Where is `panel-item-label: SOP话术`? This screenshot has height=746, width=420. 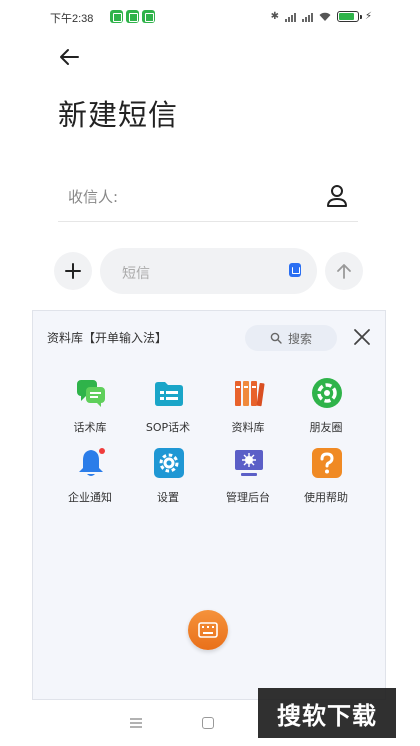
panel-item-label: SOP话术 is located at coordinates (168, 427).